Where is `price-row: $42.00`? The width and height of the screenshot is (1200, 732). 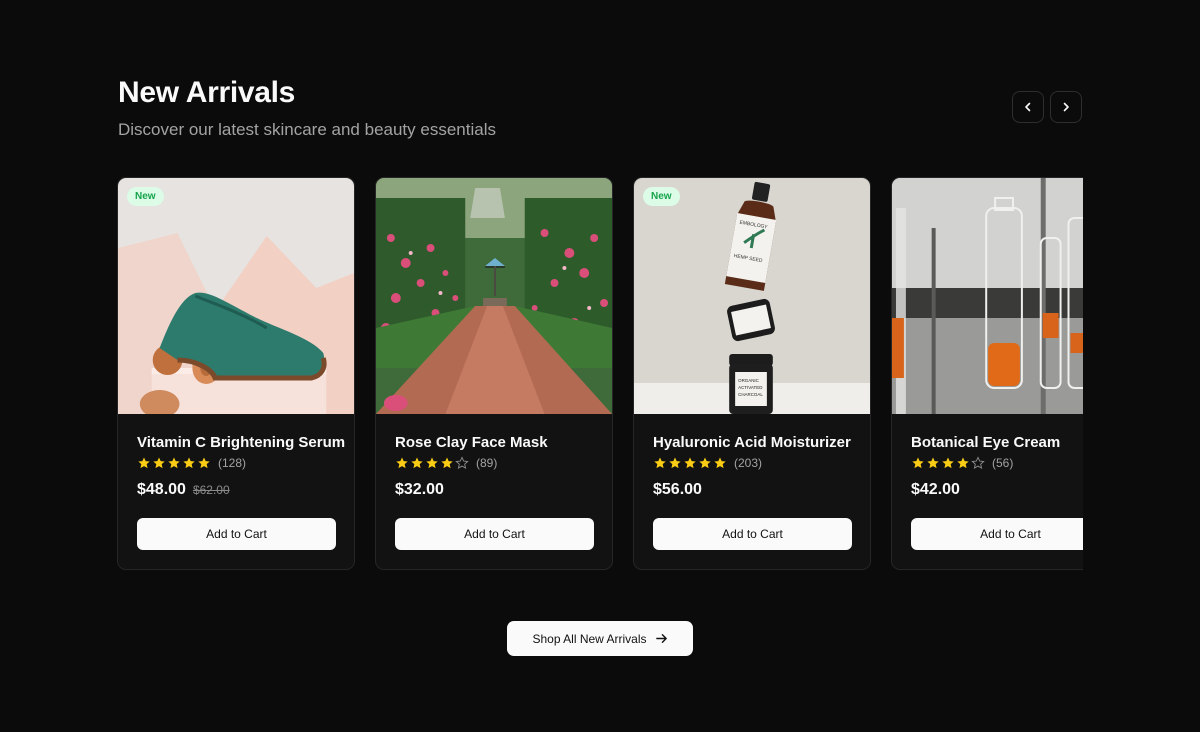
price-row: $42.00 is located at coordinates (997, 490).